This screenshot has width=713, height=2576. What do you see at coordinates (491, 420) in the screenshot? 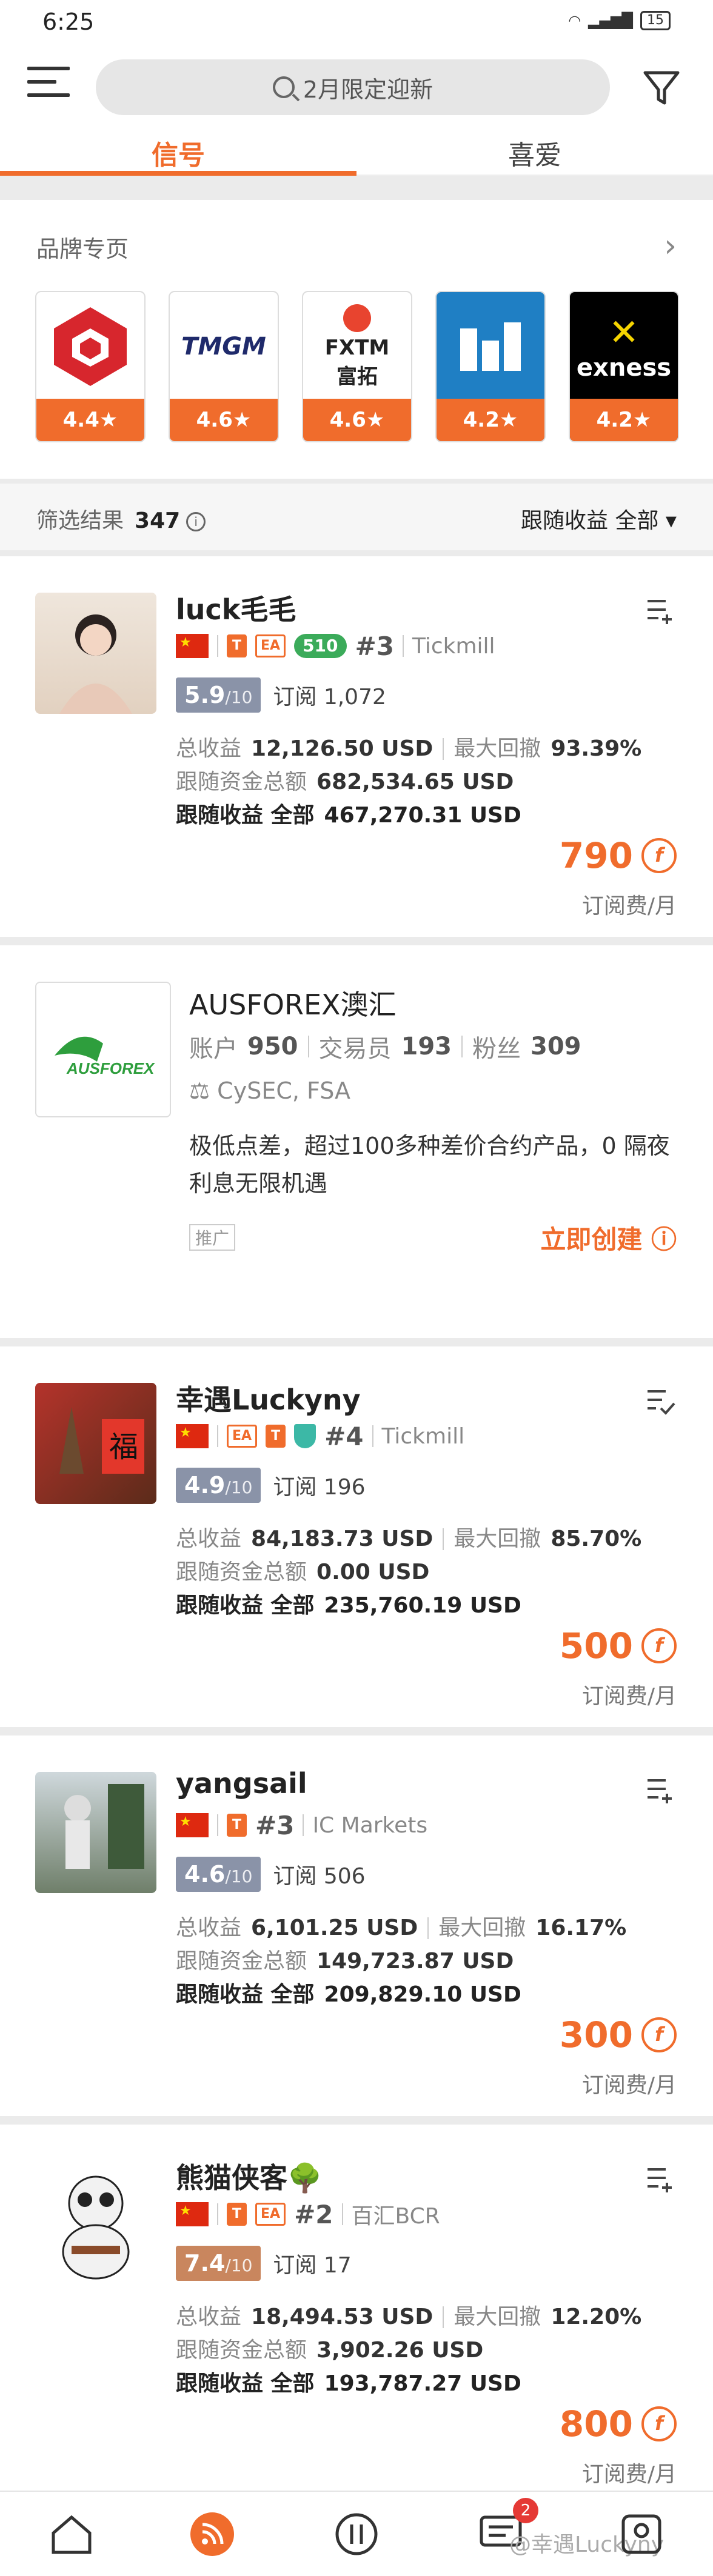
I see `brand-rating: 4.2★` at bounding box center [491, 420].